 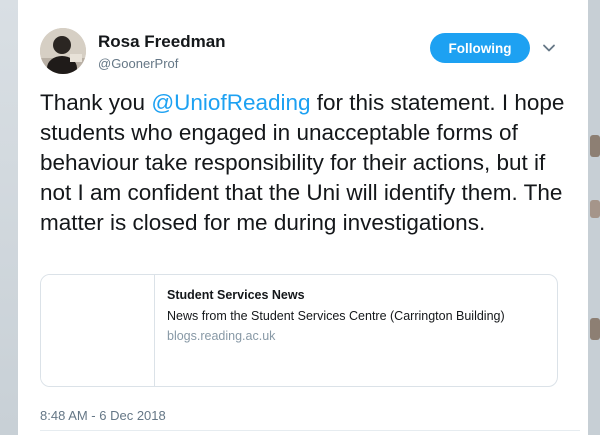 What do you see at coordinates (162, 42) in the screenshot?
I see `author-name: Rosa Freedman` at bounding box center [162, 42].